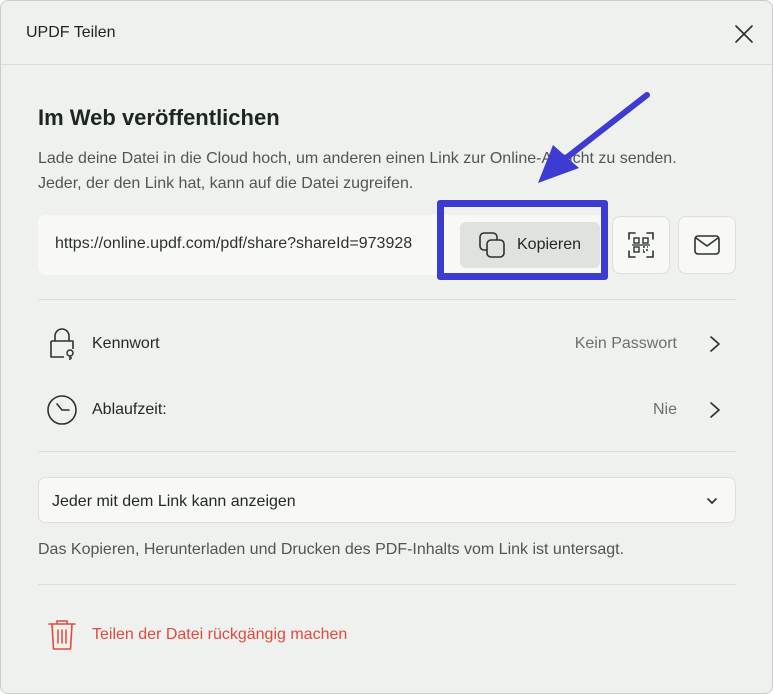 The width and height of the screenshot is (773, 694). What do you see at coordinates (387, 410) in the screenshot?
I see `expiry-setting-row: Ablaufzeit: Nie` at bounding box center [387, 410].